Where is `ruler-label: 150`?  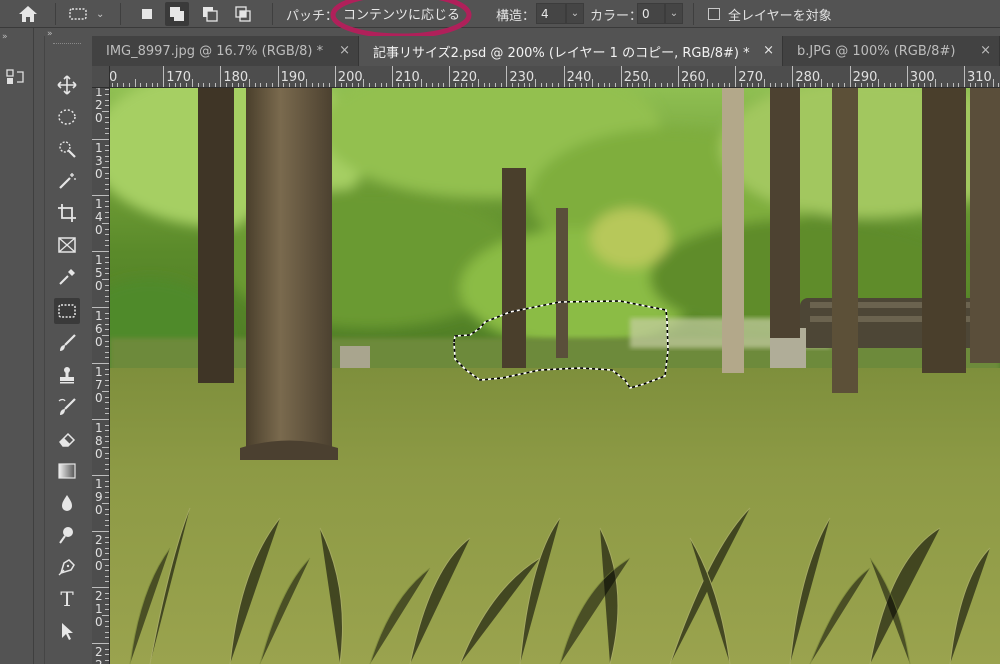
ruler-label: 150 is located at coordinates (99, 273).